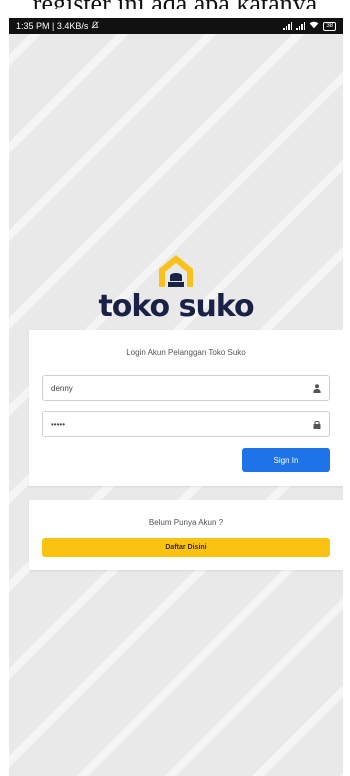 The width and height of the screenshot is (350, 776). Describe the element at coordinates (95, 26) in the screenshot. I see `bell-off-icon` at that location.